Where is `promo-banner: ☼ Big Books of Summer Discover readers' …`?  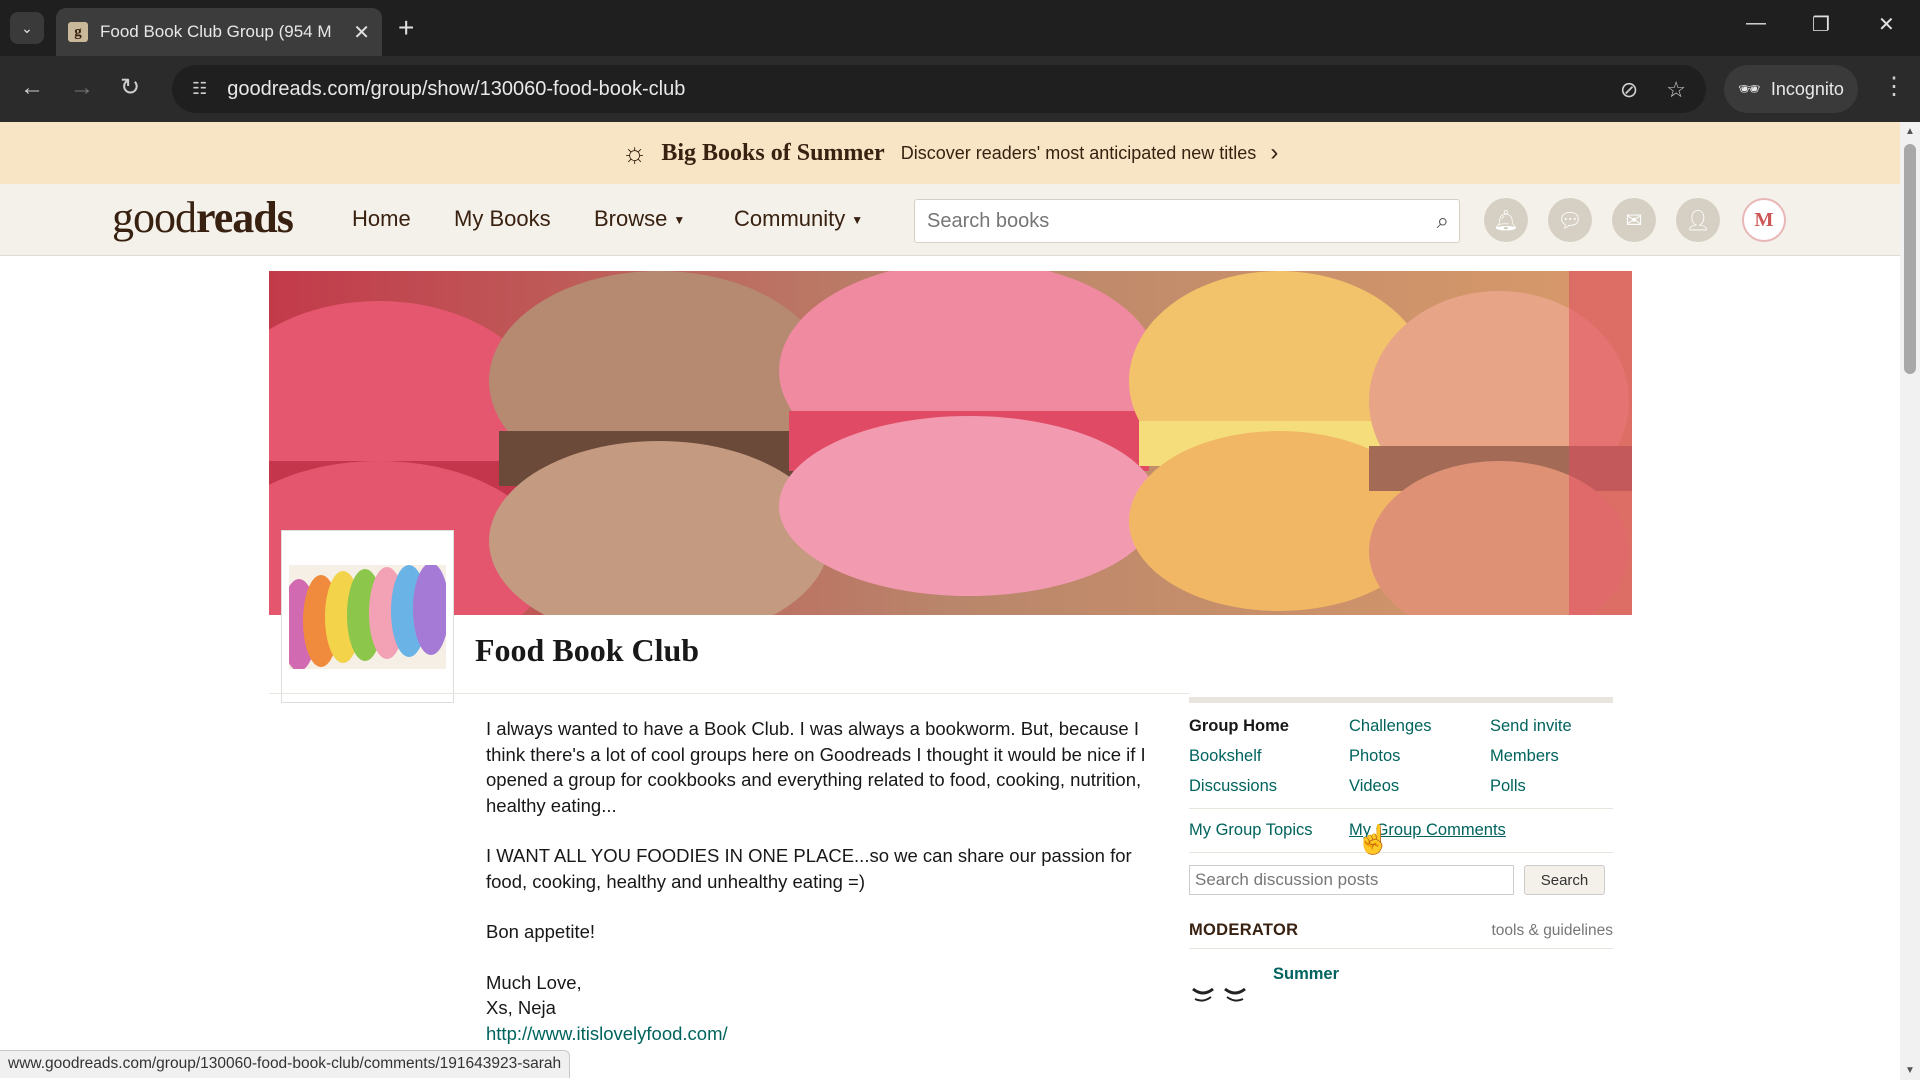
promo-banner: ☼ Big Books of Summer Discover readers' … is located at coordinates (950, 153).